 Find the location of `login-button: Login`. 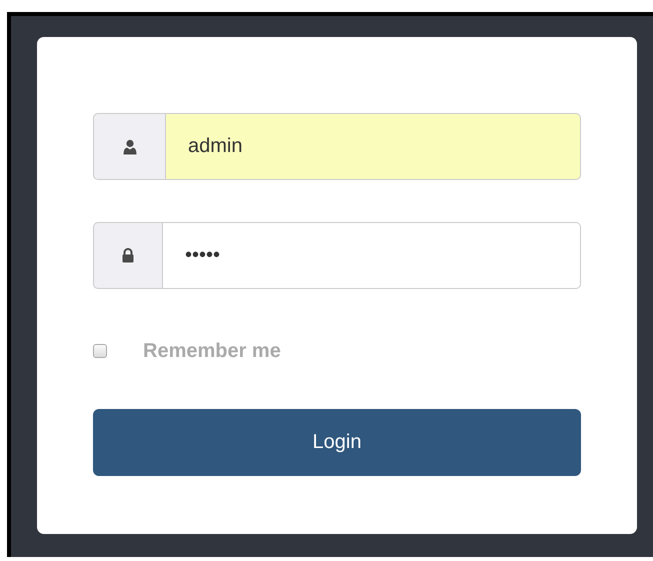

login-button: Login is located at coordinates (337, 442).